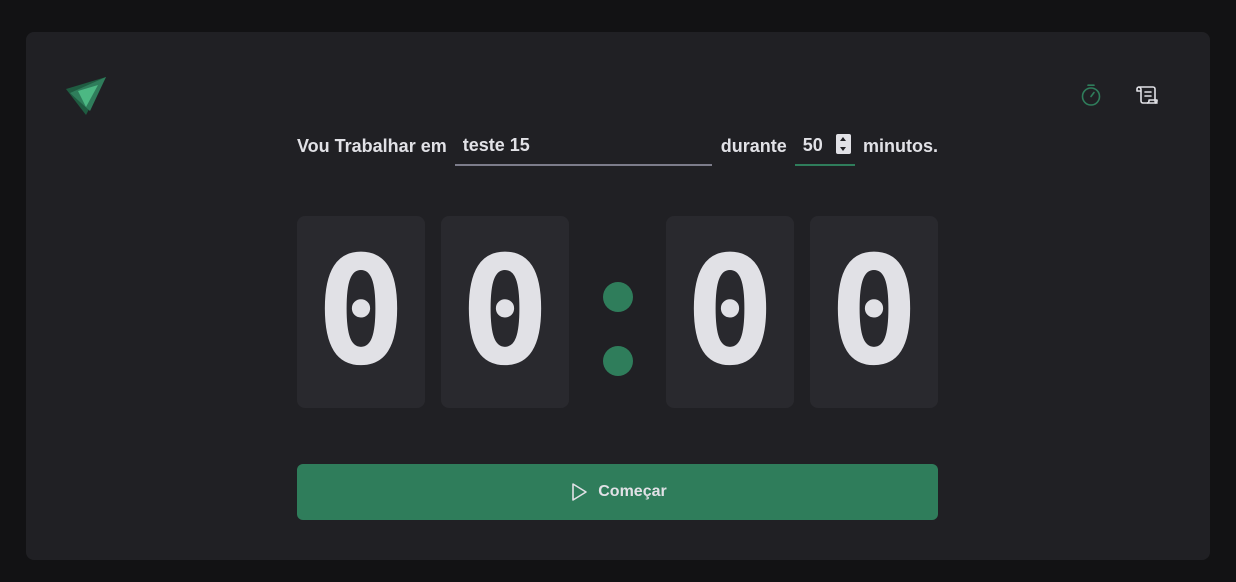  Describe the element at coordinates (730, 312) in the screenshot. I see `seconds-tens-digit: 0` at that location.